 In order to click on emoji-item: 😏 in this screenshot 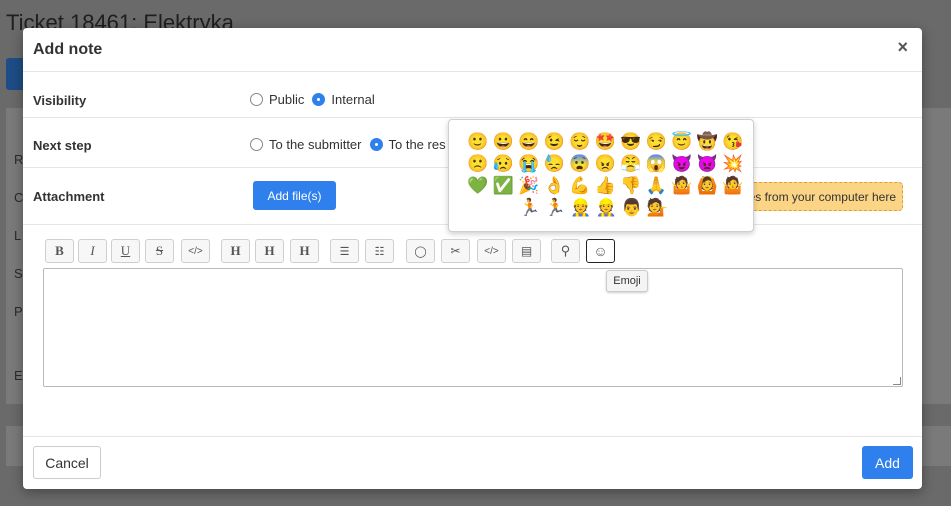, I will do `click(657, 142)`.